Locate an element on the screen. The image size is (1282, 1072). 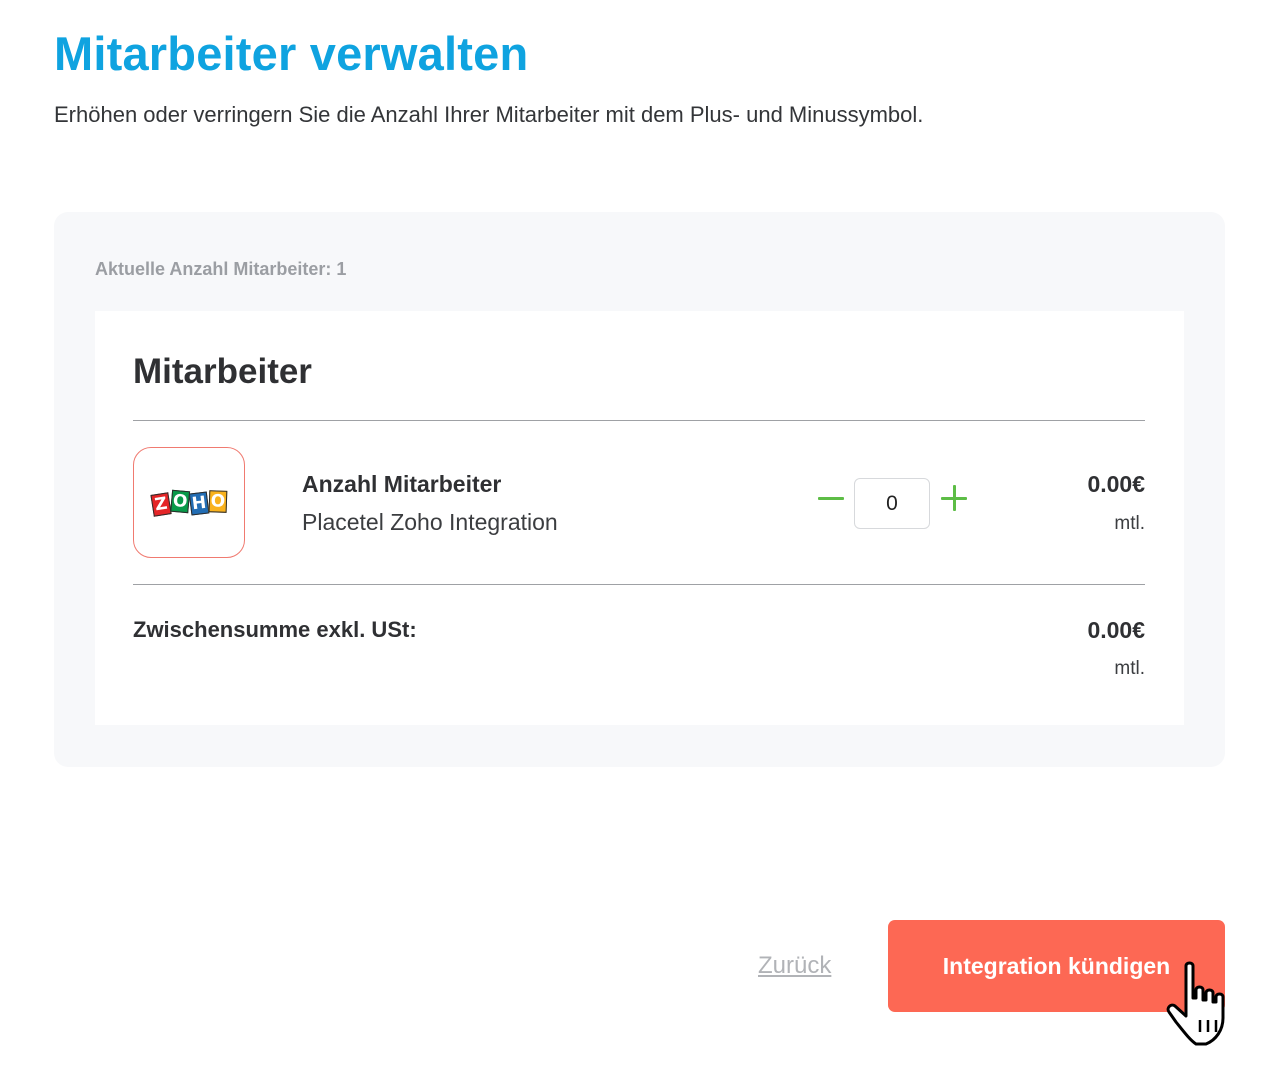
item-price: 0.00€ is located at coordinates (1116, 484).